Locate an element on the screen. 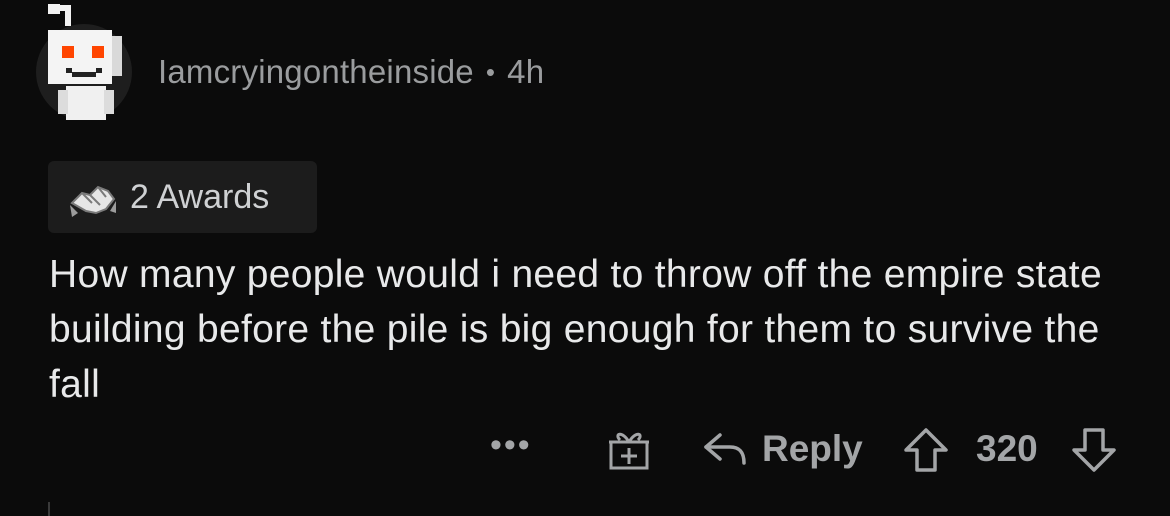 This screenshot has width=1170, height=516. more-options-button: ••• is located at coordinates (511, 445).